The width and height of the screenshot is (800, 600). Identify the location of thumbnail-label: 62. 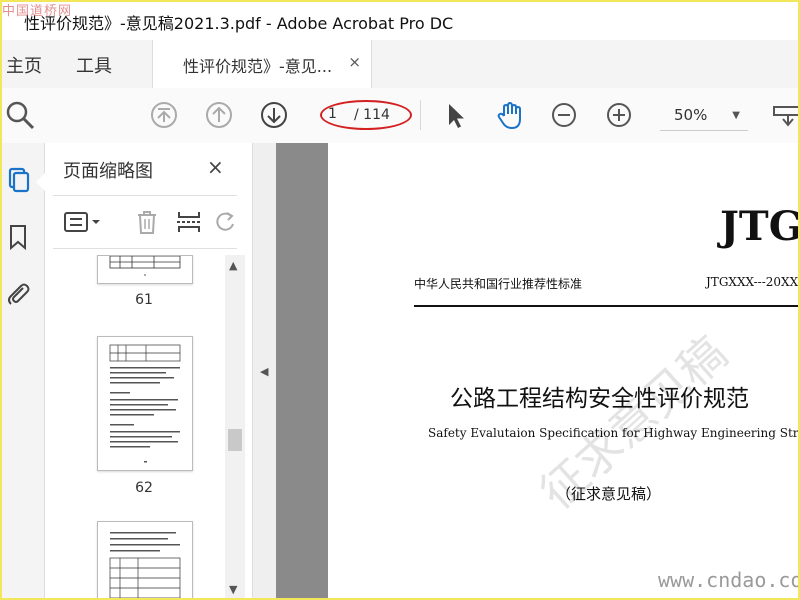
(144, 488).